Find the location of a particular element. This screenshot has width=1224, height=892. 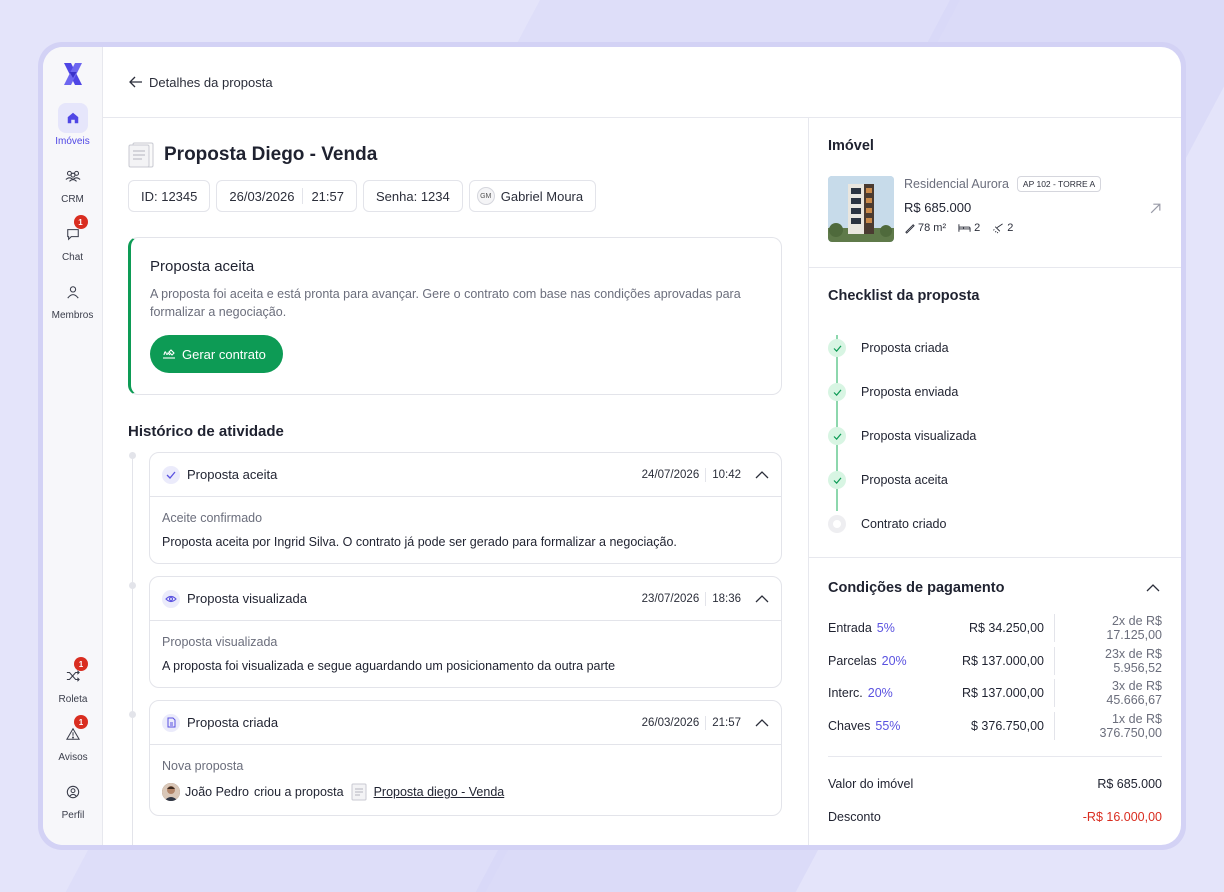

arrow-left-icon is located at coordinates (135, 82).